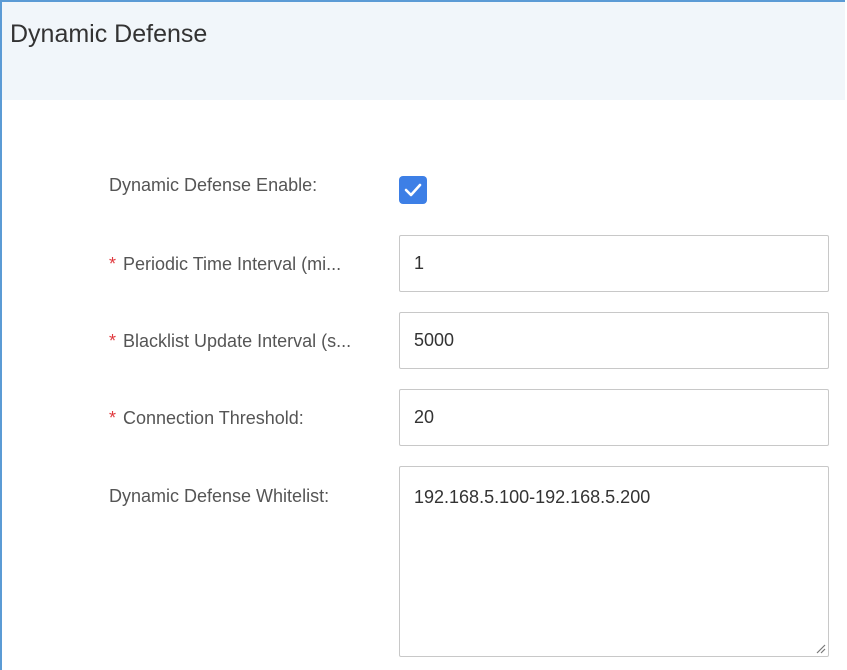 This screenshot has height=670, width=847. I want to click on whitelist-label-text: Dynamic Defense Whitelist:, so click(219, 496).